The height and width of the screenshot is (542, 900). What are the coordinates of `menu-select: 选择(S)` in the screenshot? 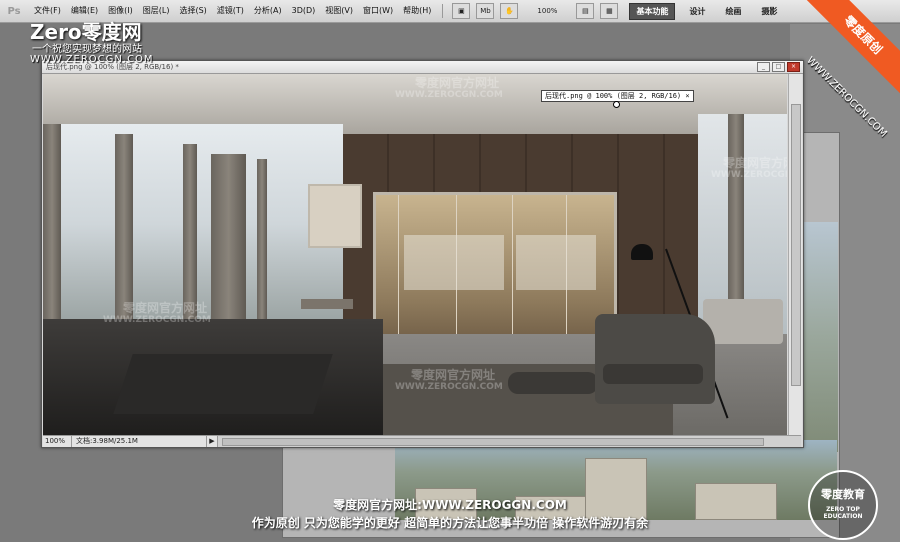 It's located at (192, 11).